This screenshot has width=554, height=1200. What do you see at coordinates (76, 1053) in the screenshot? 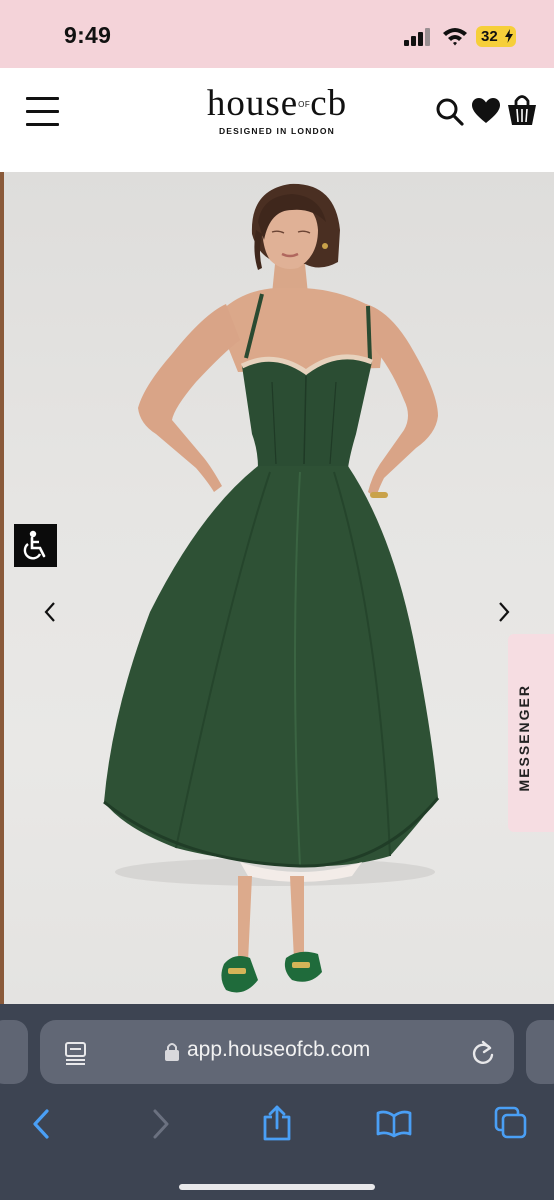
I see `reader-icon` at bounding box center [76, 1053].